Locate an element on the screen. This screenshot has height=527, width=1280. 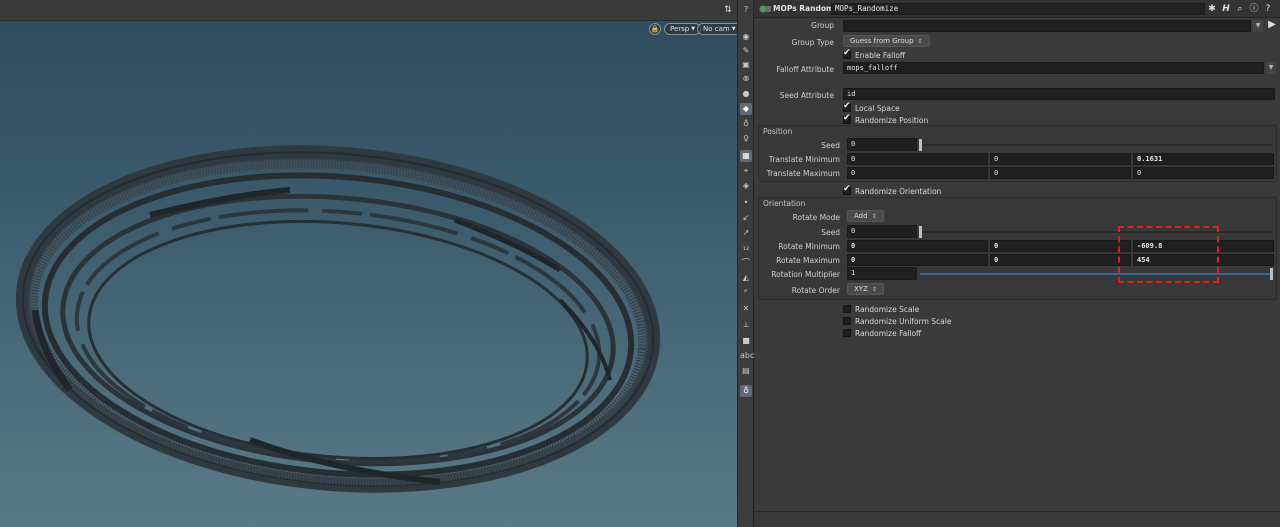
axis-icon: ⟂ is located at coordinates (746, 325).